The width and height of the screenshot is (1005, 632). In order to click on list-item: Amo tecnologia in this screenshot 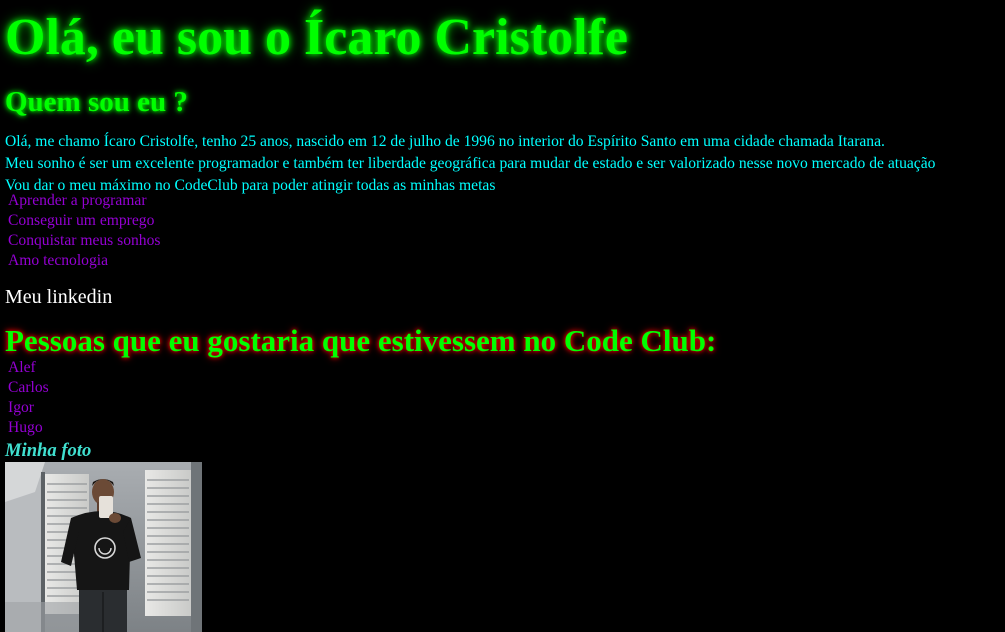, I will do `click(58, 260)`.